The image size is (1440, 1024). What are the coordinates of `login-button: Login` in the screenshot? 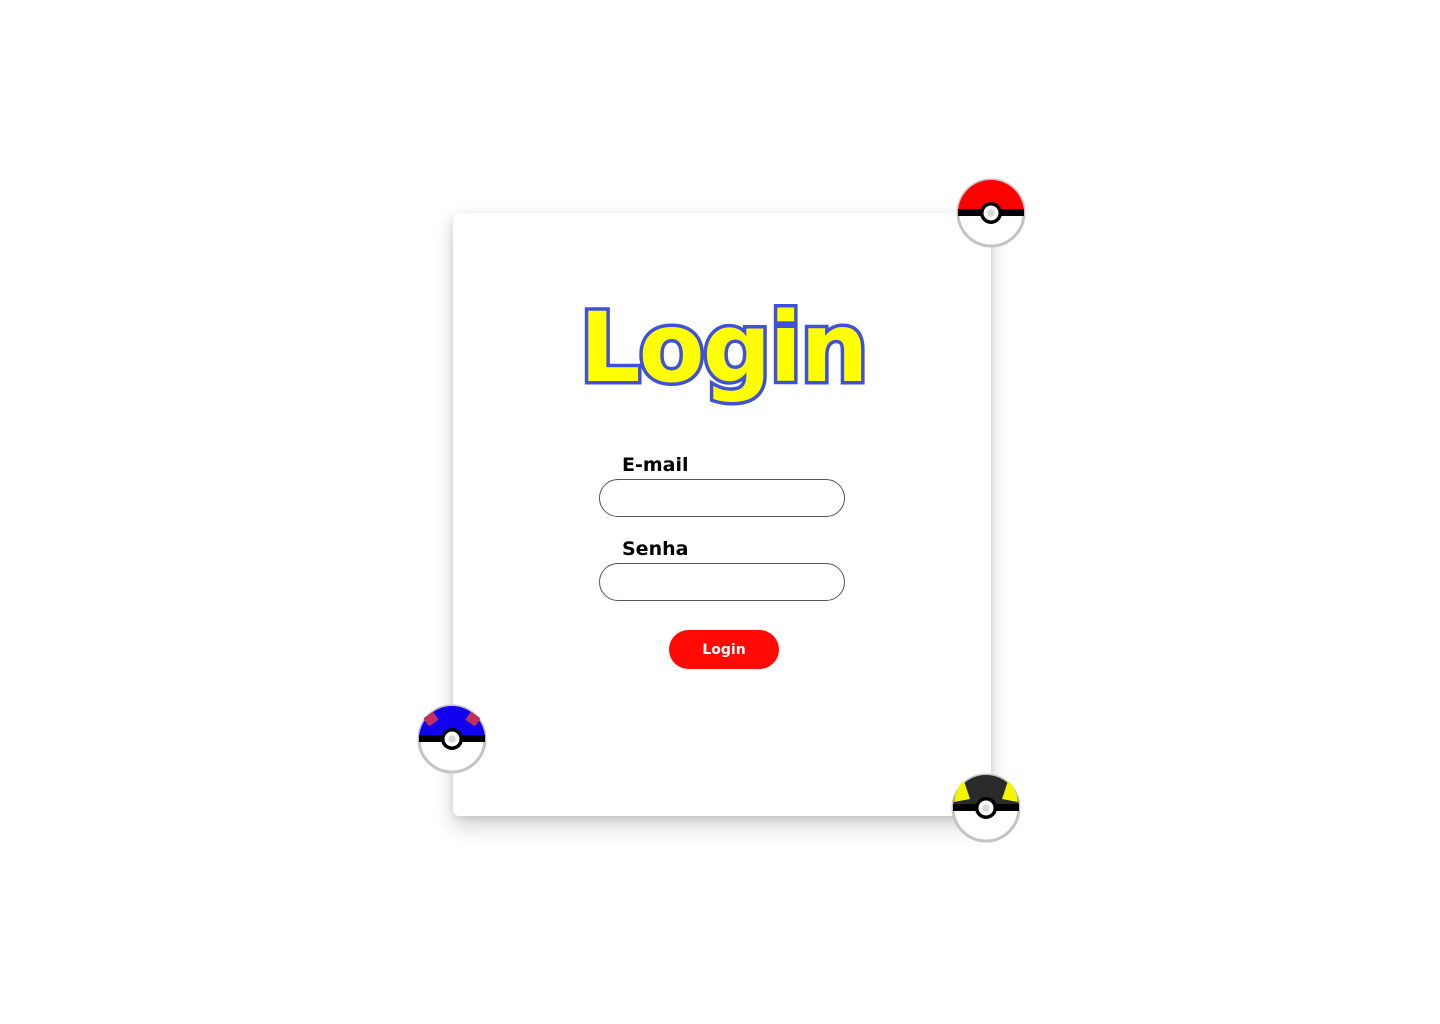 It's located at (724, 649).